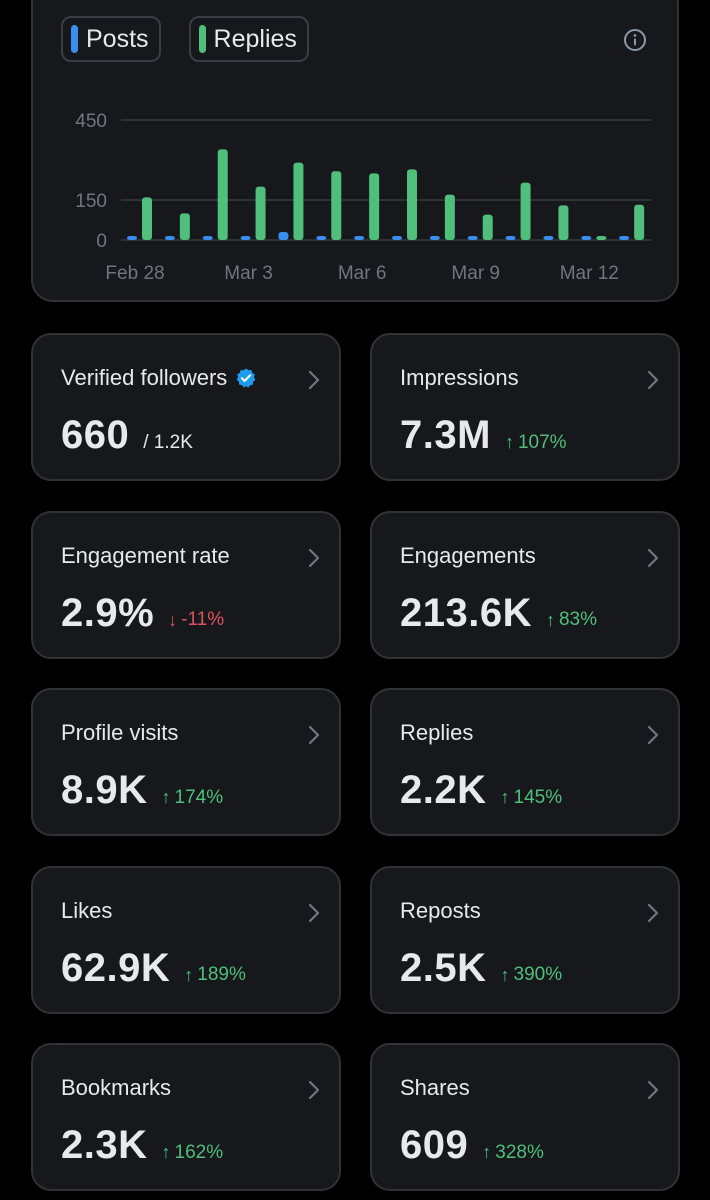  I want to click on engagement-rate-card: Engagement rate 2.9% ↓ -11%, so click(186, 584).